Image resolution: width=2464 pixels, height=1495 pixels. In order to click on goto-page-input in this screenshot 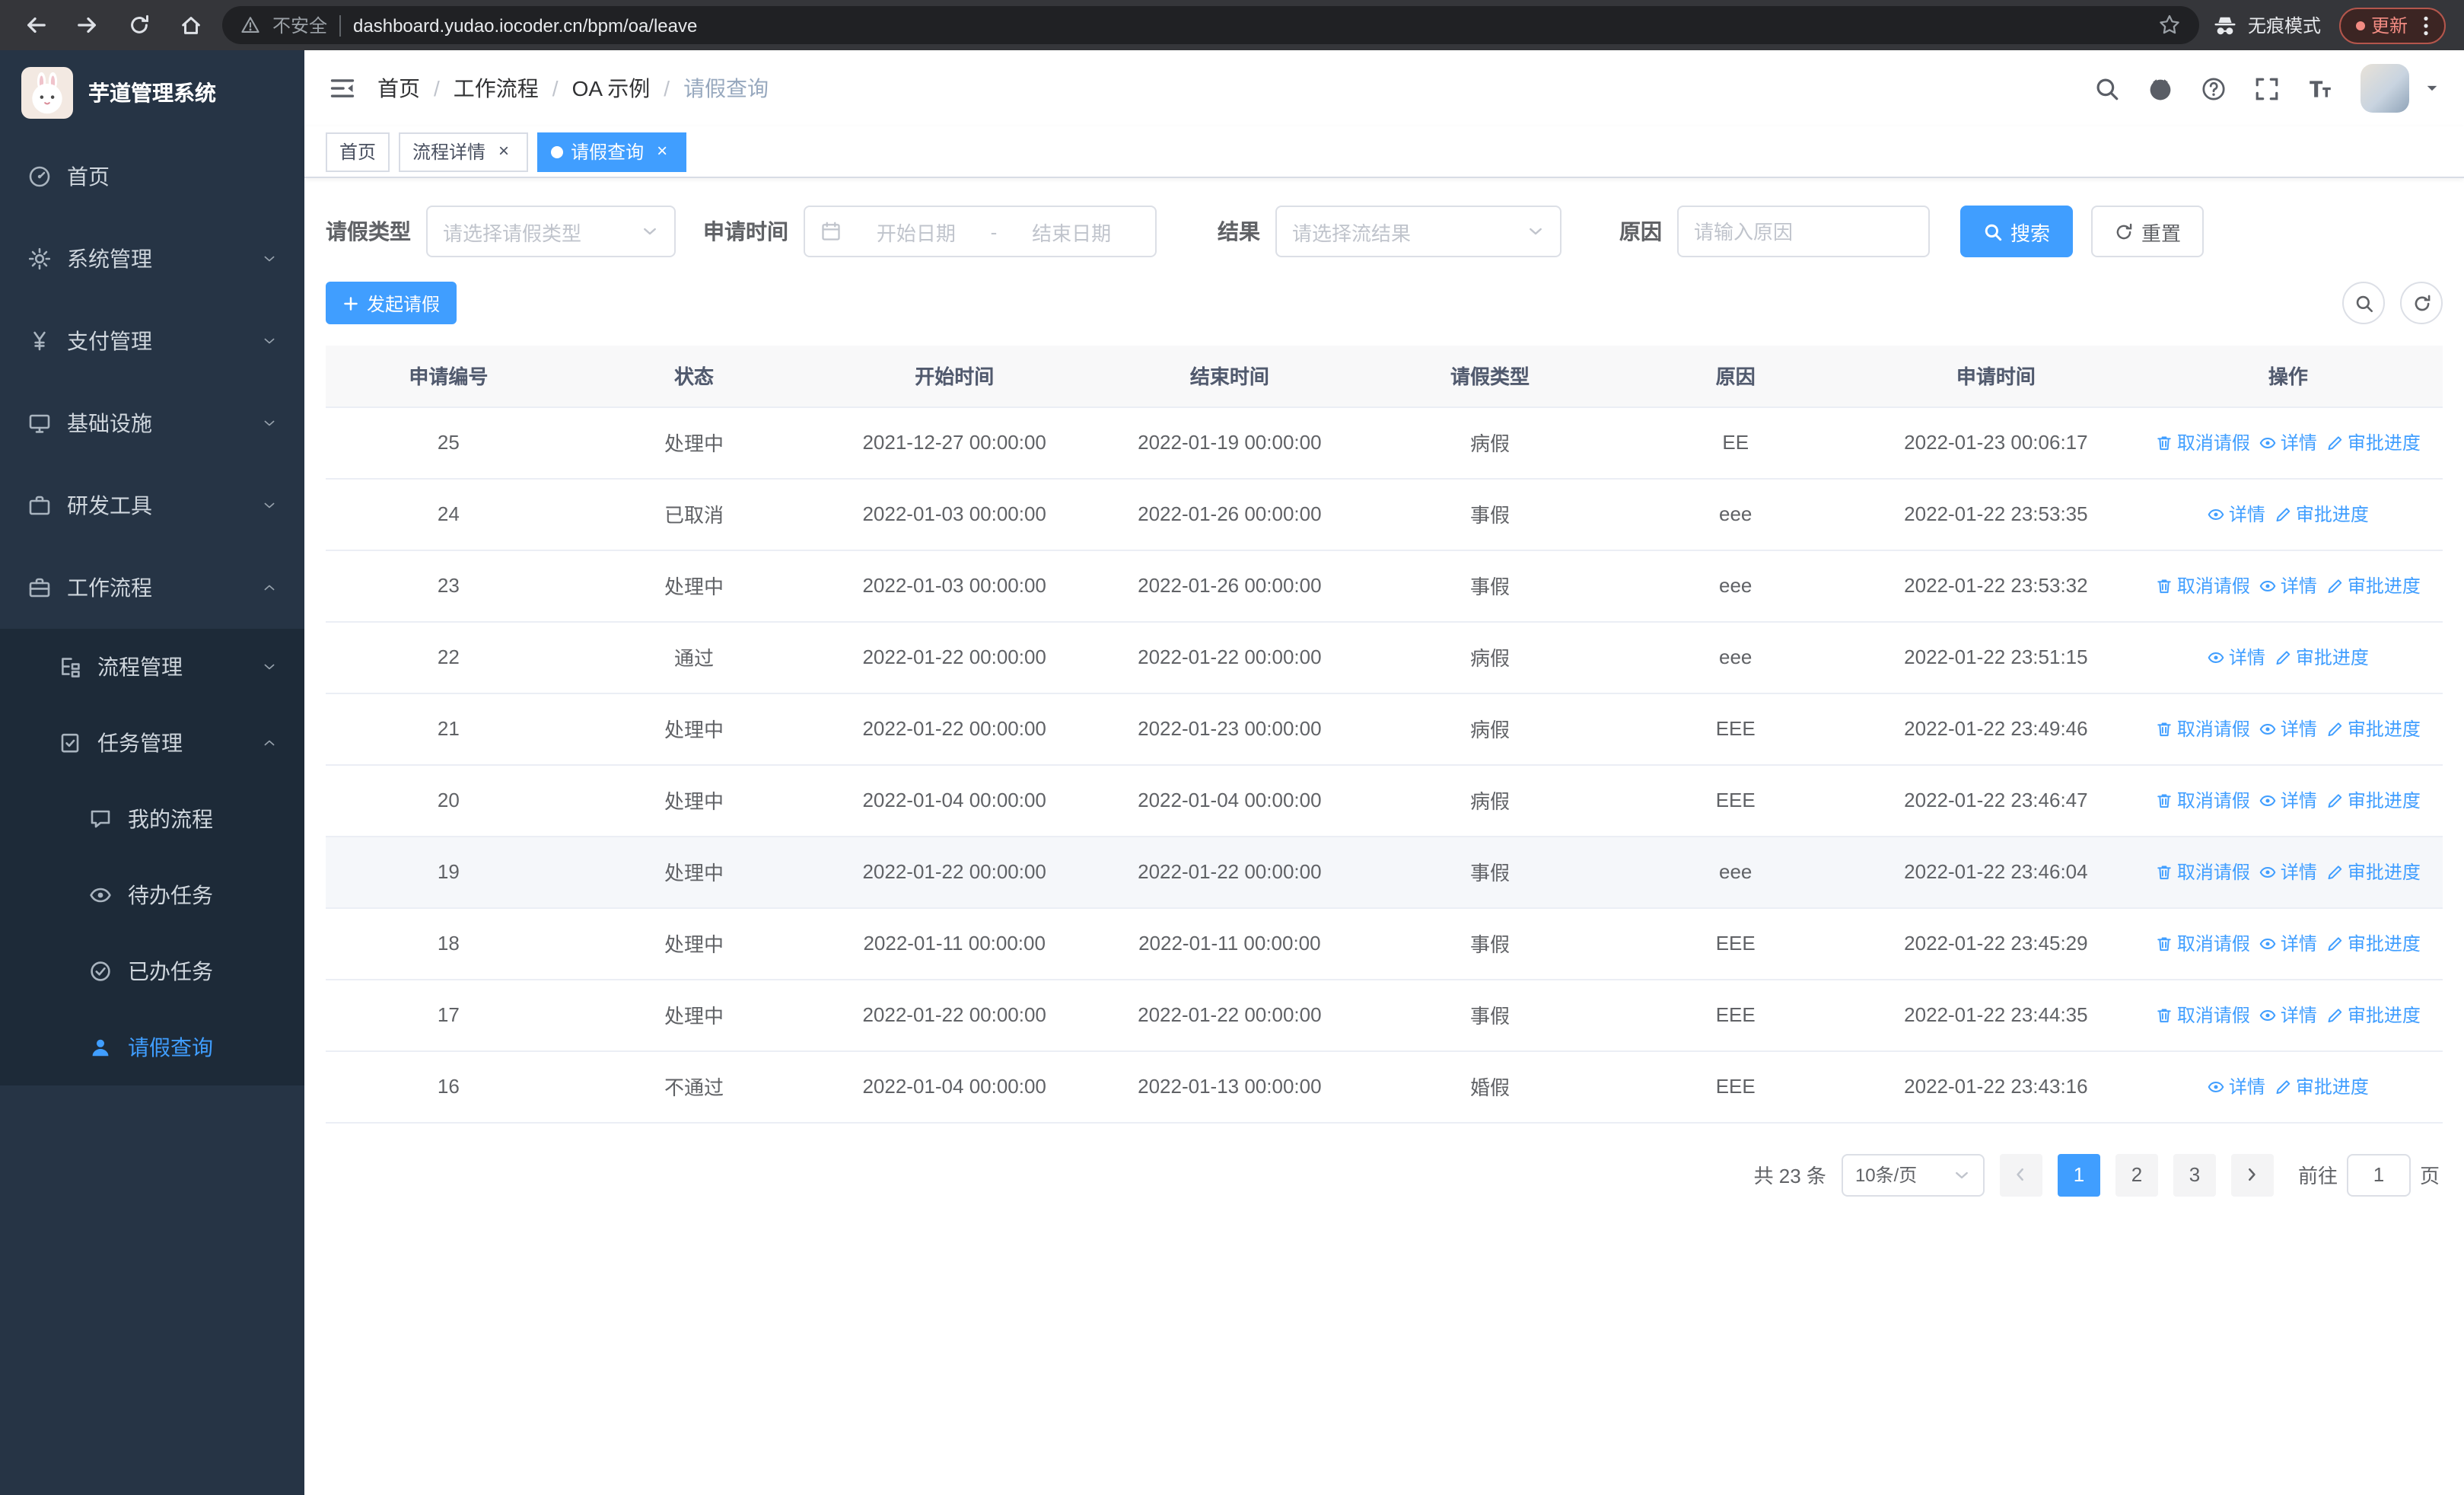, I will do `click(2378, 1175)`.